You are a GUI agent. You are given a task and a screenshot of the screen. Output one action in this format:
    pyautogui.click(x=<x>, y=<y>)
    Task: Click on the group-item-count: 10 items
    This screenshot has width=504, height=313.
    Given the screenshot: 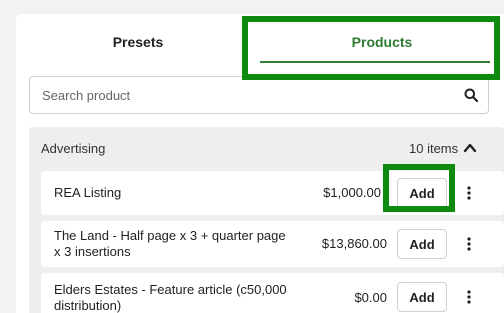 What is the action you would take?
    pyautogui.click(x=434, y=148)
    